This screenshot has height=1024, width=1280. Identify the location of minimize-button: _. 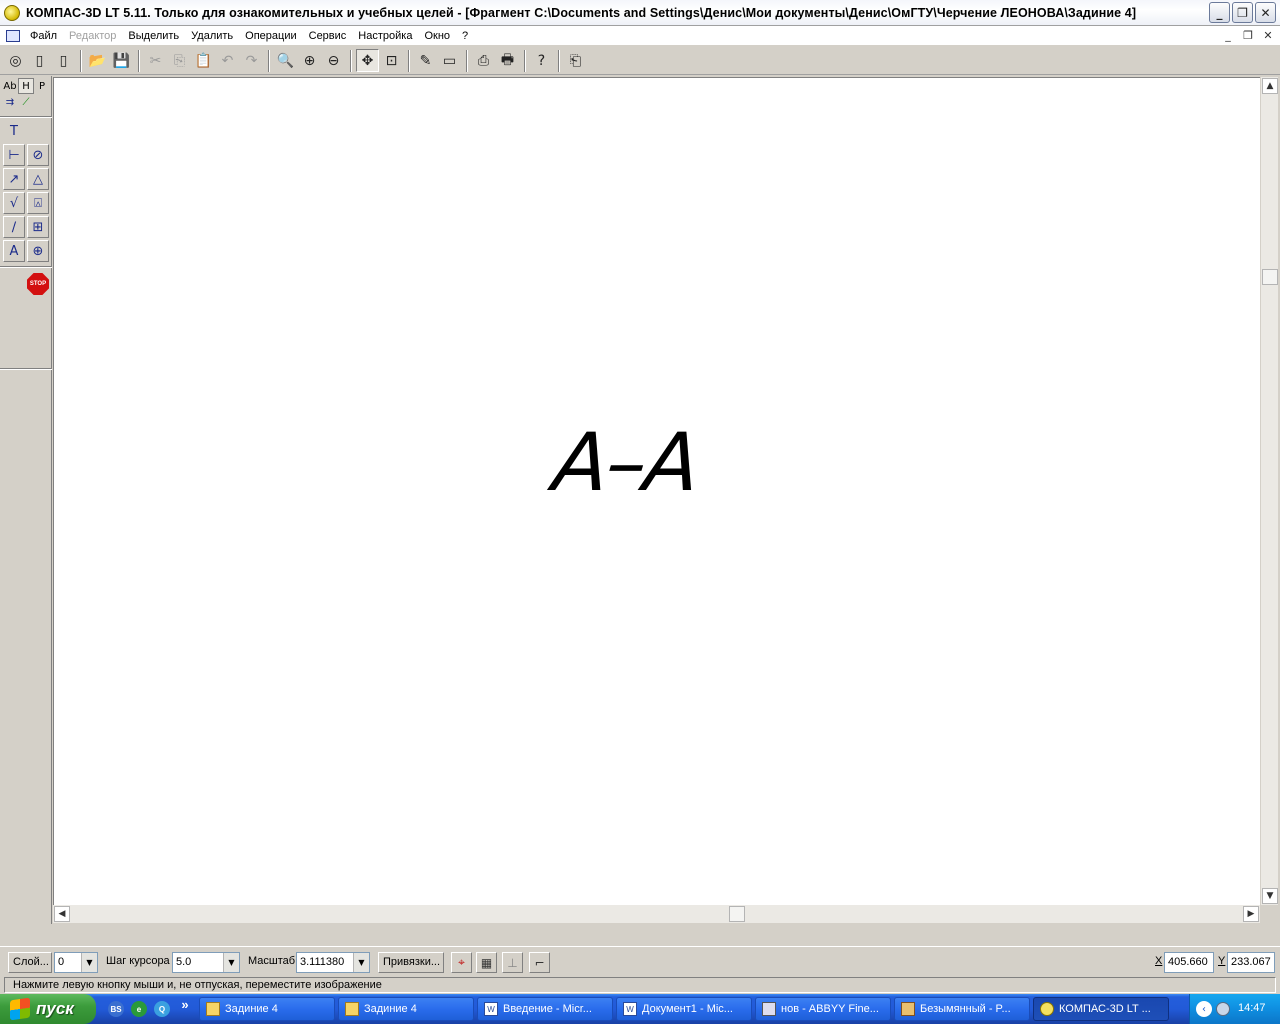
(1219, 12).